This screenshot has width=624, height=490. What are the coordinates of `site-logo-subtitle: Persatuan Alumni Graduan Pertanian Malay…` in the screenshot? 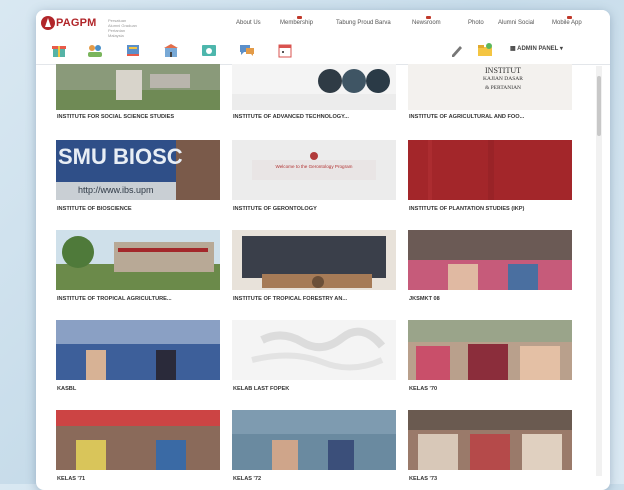 It's located at (122, 28).